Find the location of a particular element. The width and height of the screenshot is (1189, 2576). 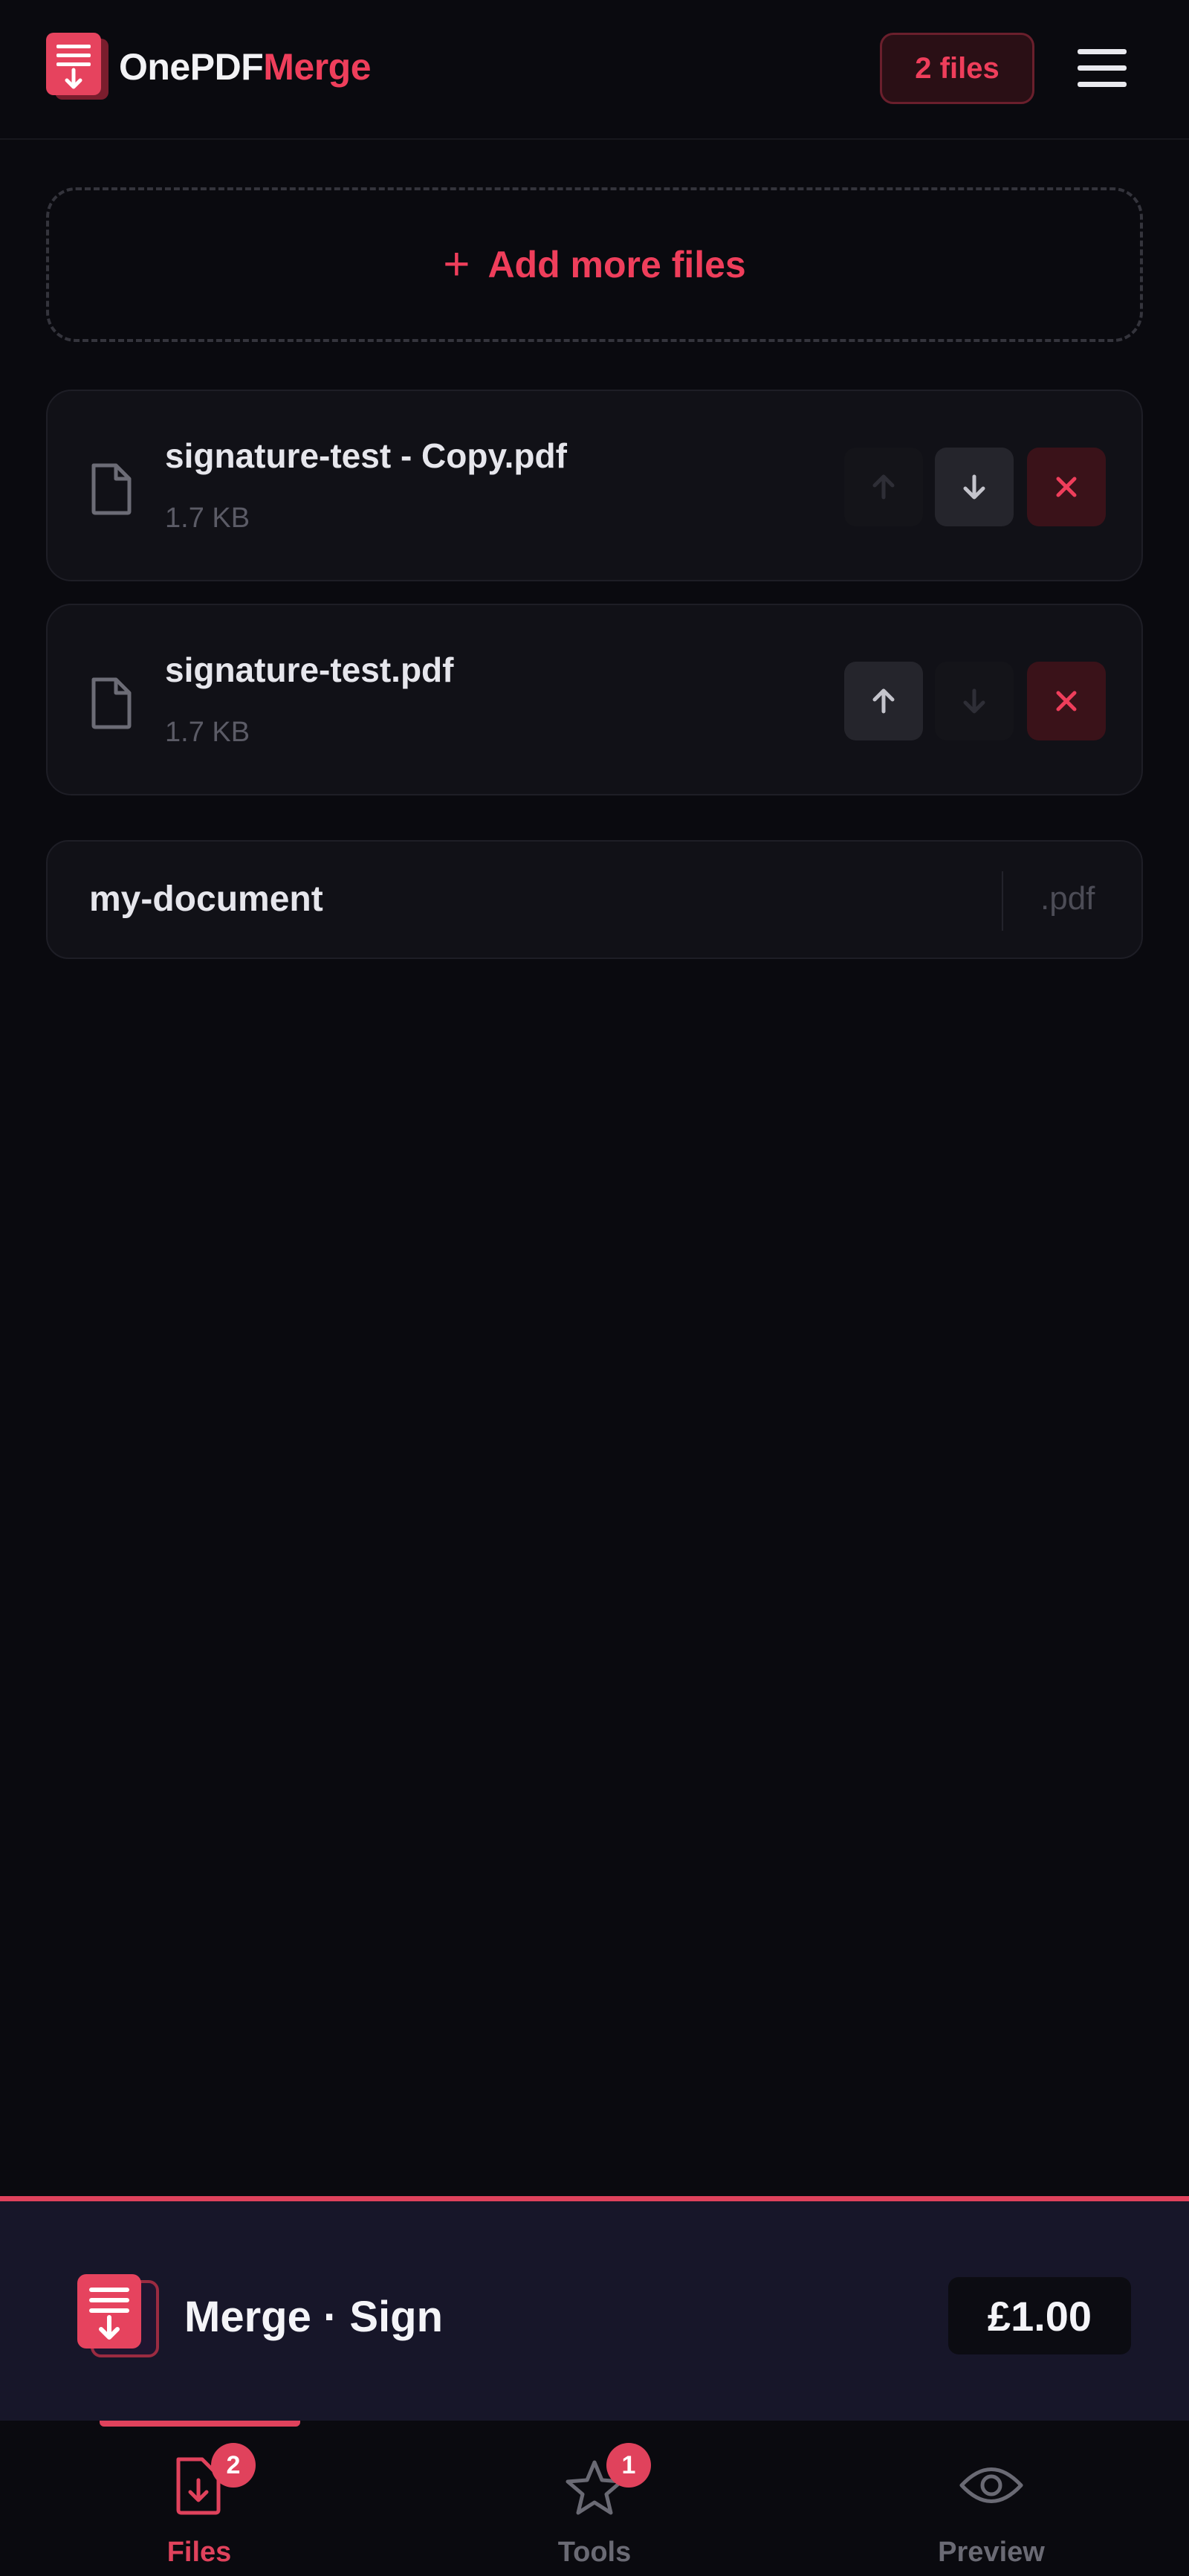

action-title: Merge · Sign is located at coordinates (314, 2317).